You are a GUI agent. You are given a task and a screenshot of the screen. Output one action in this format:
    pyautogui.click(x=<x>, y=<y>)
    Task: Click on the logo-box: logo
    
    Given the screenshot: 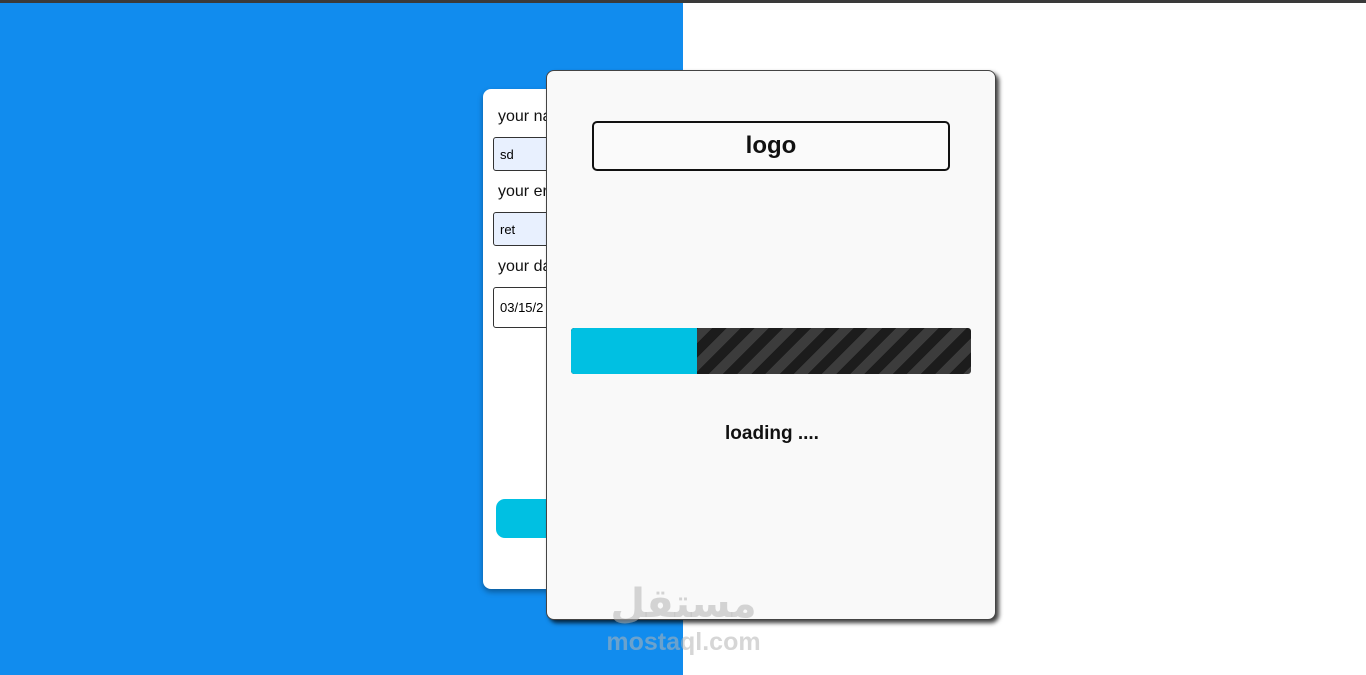 What is the action you would take?
    pyautogui.click(x=771, y=146)
    